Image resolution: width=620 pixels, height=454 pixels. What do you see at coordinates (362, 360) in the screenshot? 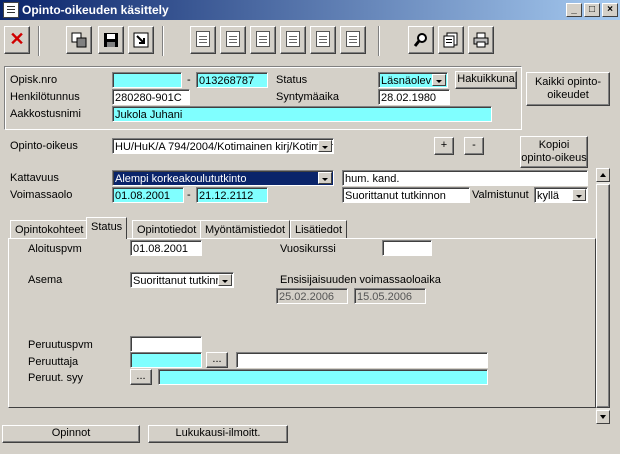
I see `peruuttaja-name-input` at bounding box center [362, 360].